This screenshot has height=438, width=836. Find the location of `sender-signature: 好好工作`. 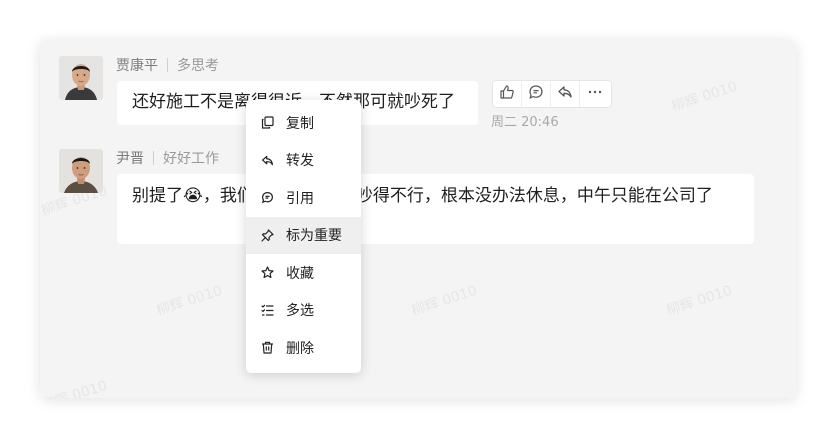

sender-signature: 好好工作 is located at coordinates (191, 159).